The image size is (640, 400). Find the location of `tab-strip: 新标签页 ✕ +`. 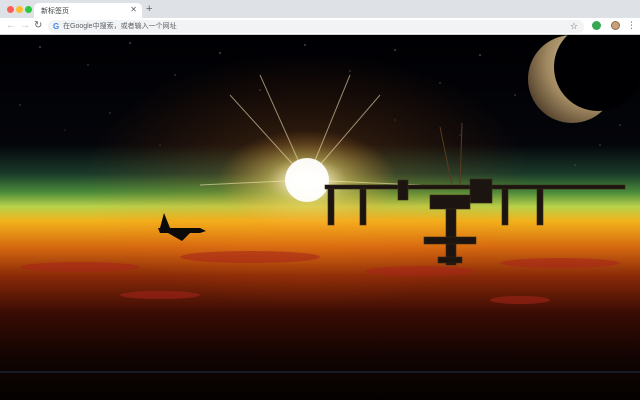

tab-strip: 新标签页 ✕ + is located at coordinates (320, 9).